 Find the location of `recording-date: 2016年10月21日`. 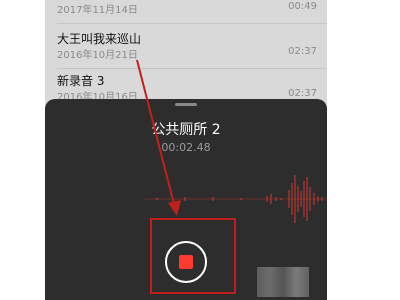

recording-date: 2016年10月21日 is located at coordinates (97, 55).